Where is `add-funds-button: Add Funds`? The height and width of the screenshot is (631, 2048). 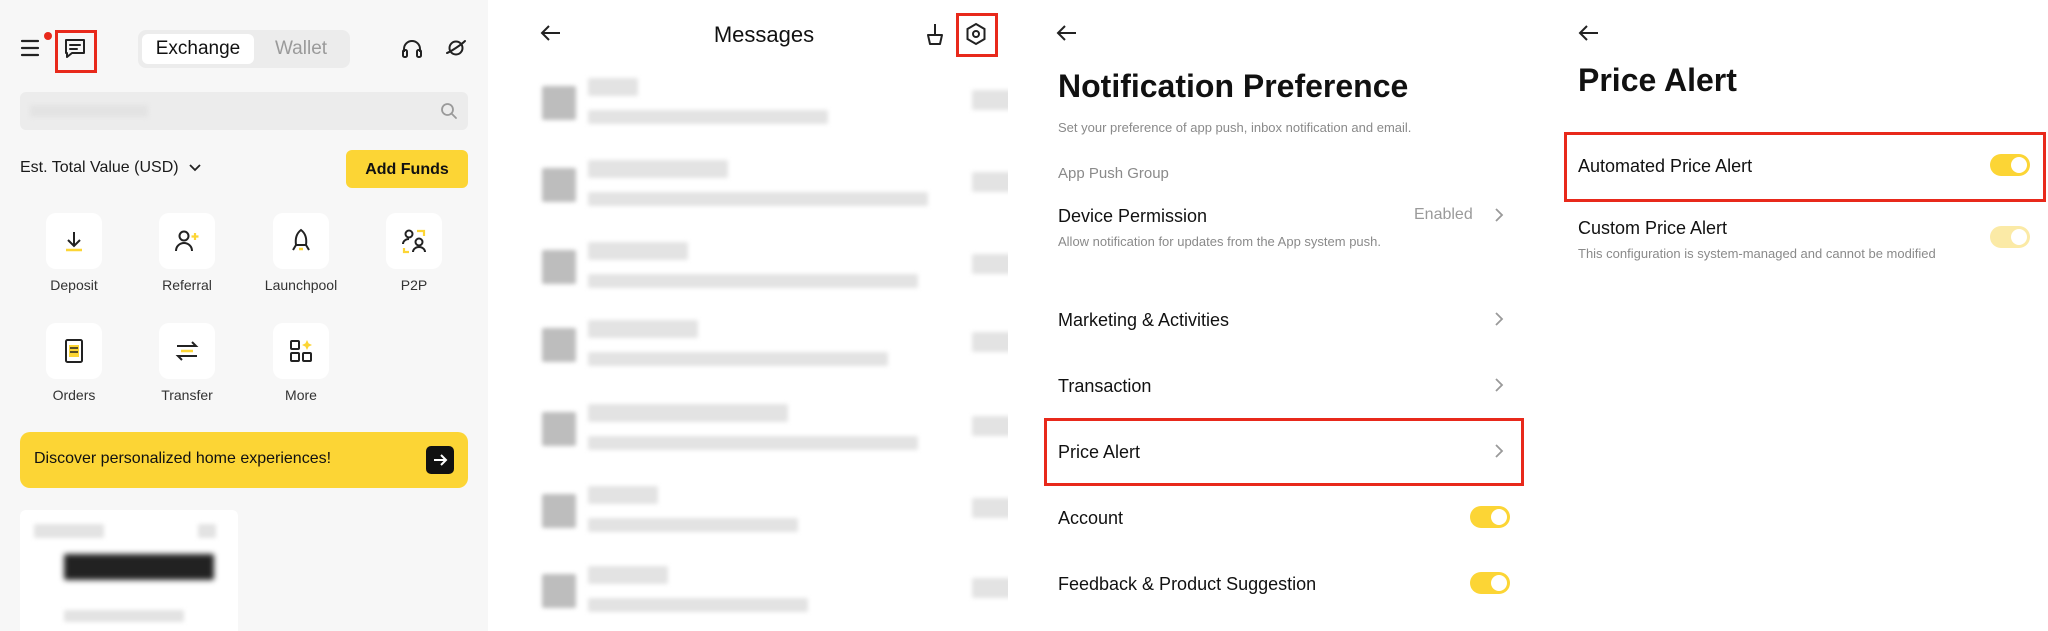 add-funds-button: Add Funds is located at coordinates (407, 169).